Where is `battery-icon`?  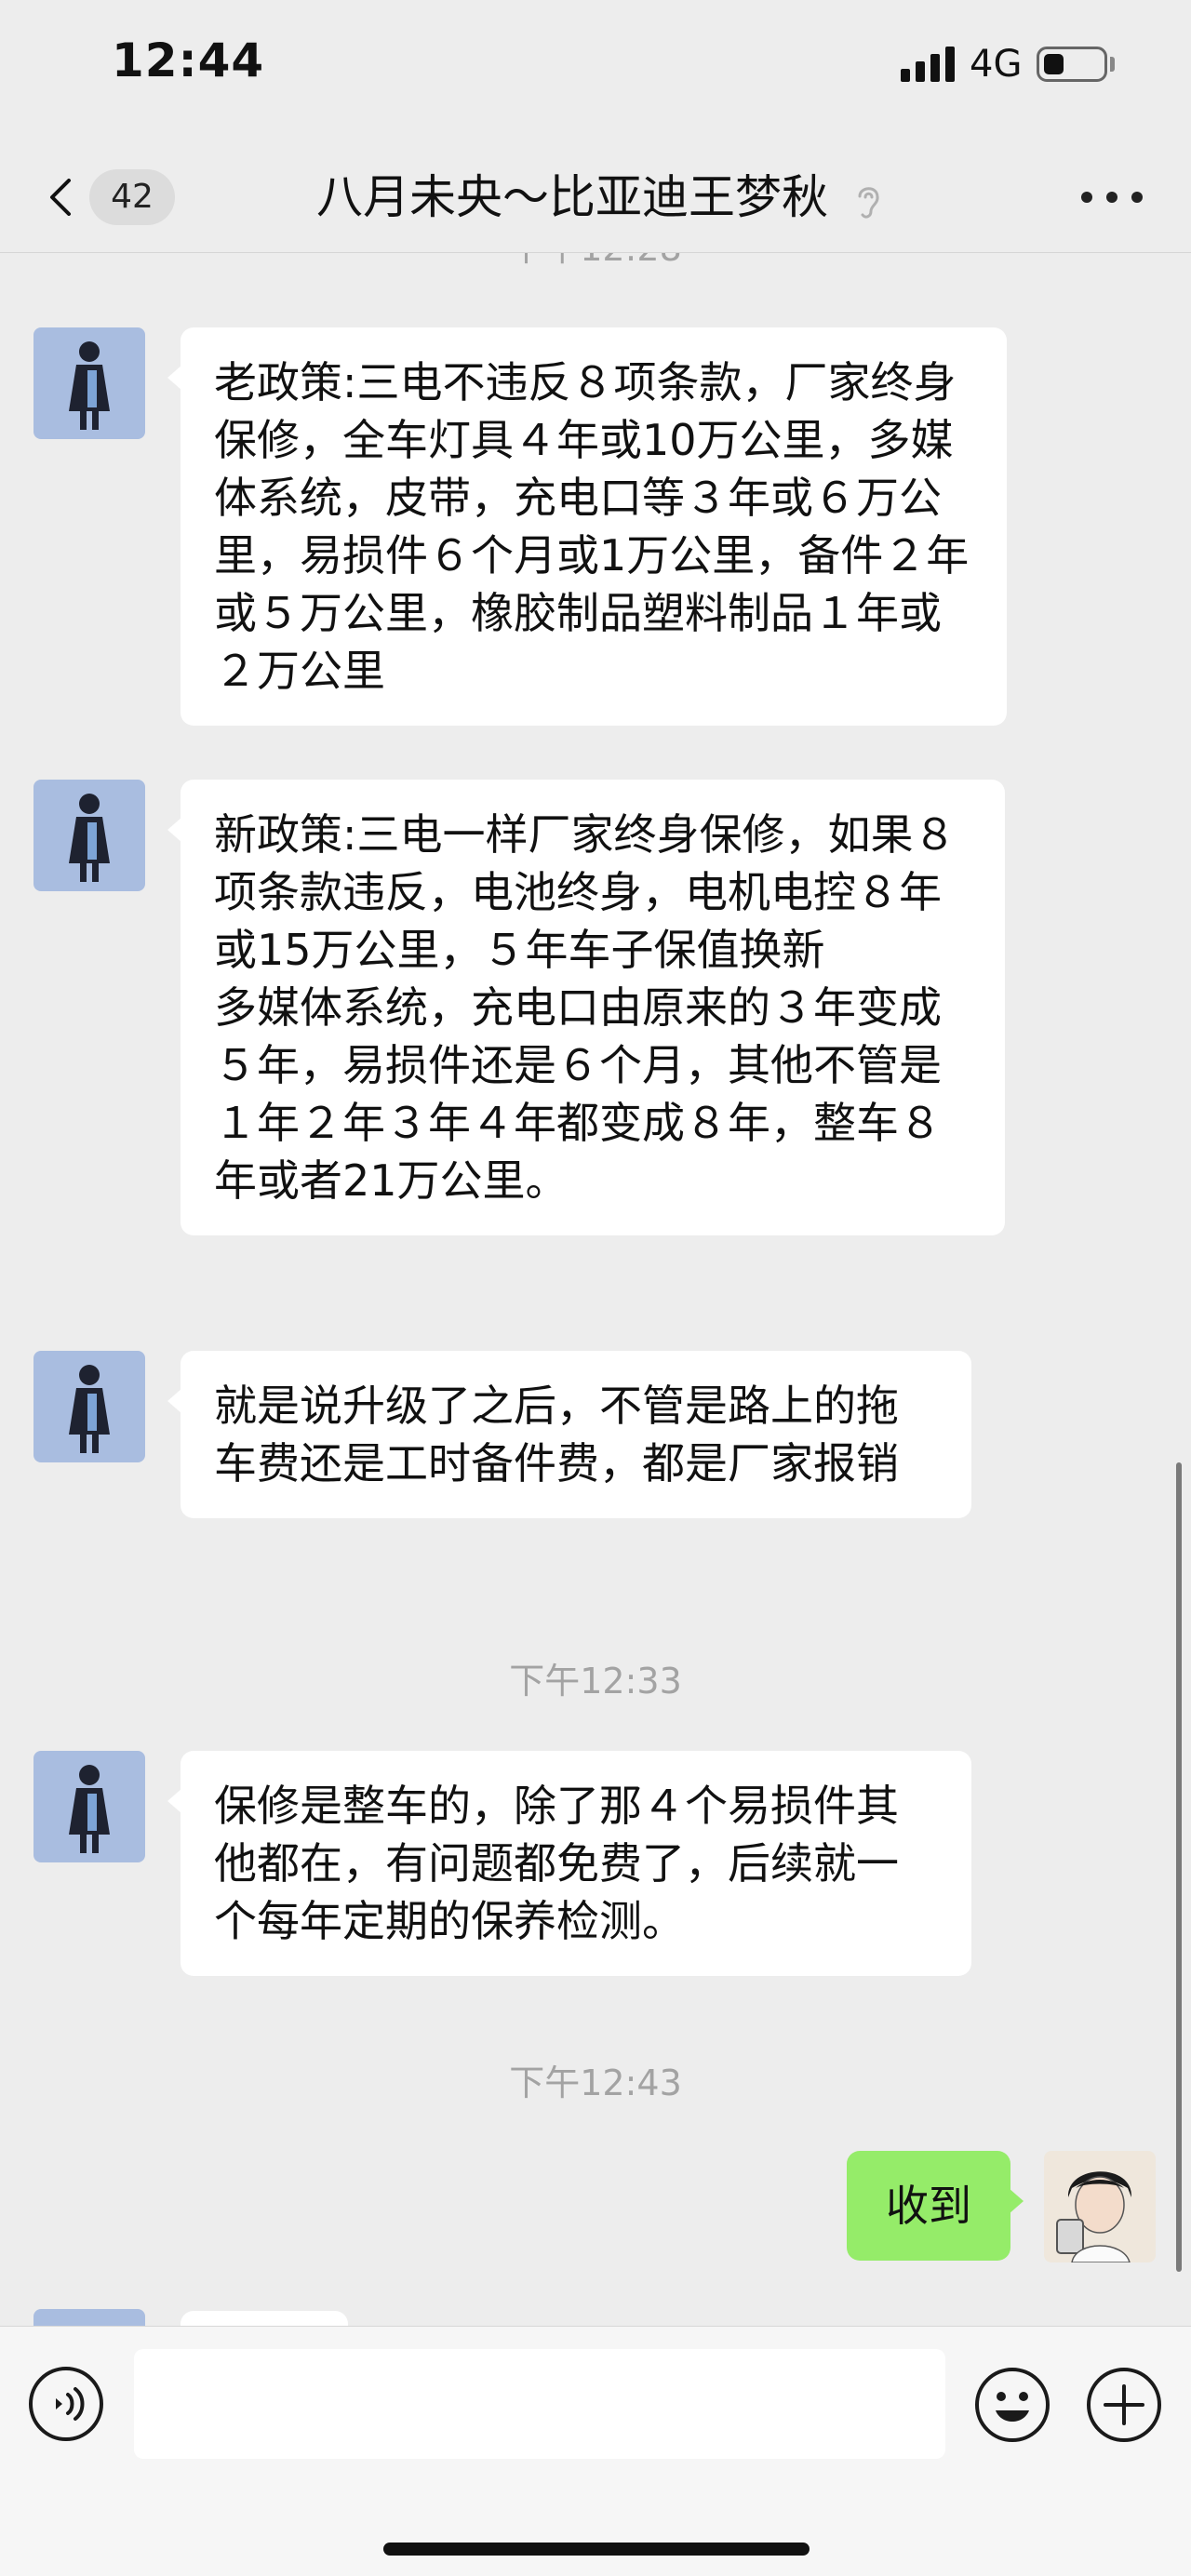
battery-icon is located at coordinates (1072, 64).